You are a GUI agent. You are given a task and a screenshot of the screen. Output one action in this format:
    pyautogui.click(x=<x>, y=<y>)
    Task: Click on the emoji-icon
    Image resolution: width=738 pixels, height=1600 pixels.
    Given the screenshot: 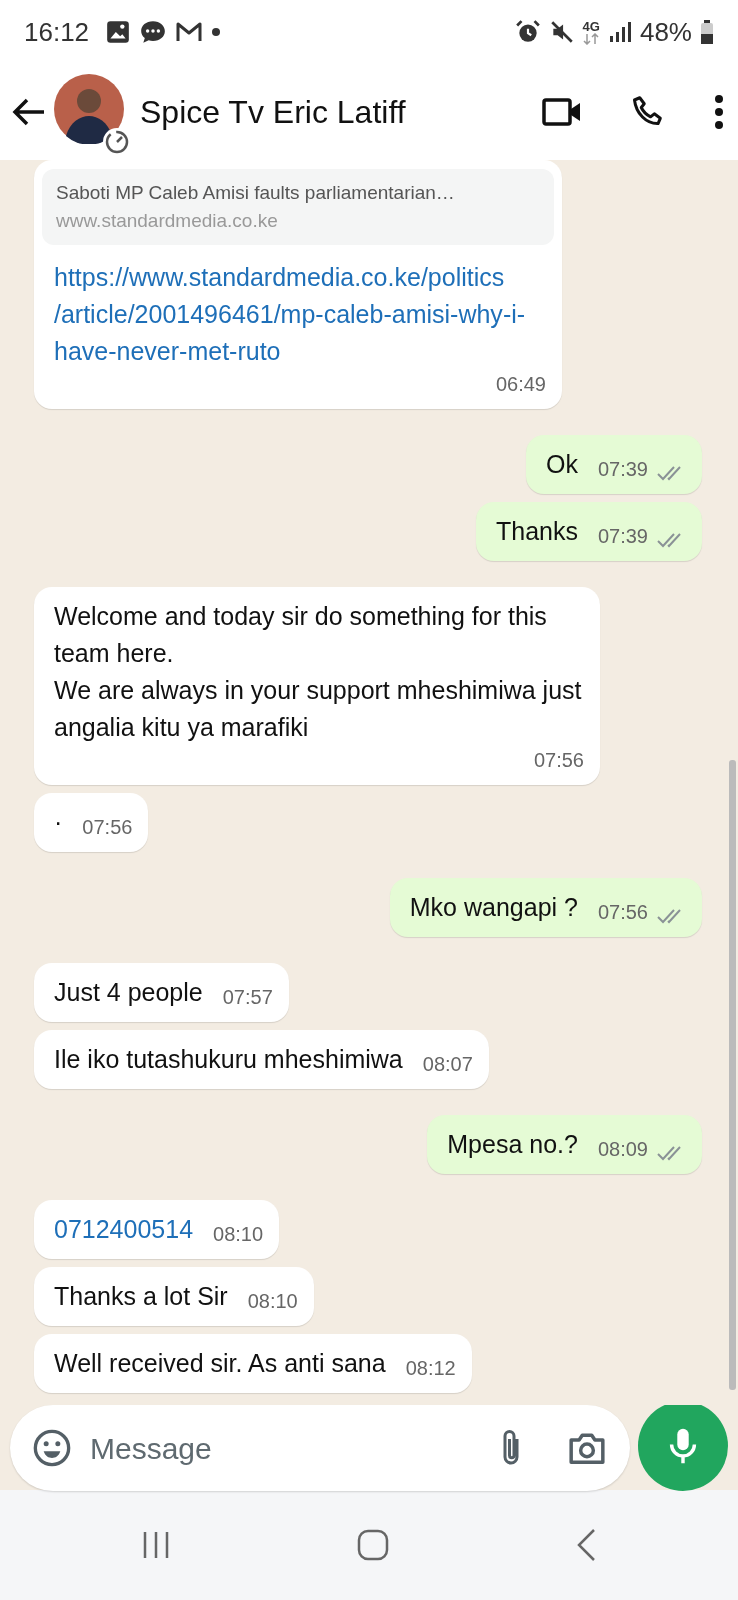 What is the action you would take?
    pyautogui.click(x=52, y=1448)
    